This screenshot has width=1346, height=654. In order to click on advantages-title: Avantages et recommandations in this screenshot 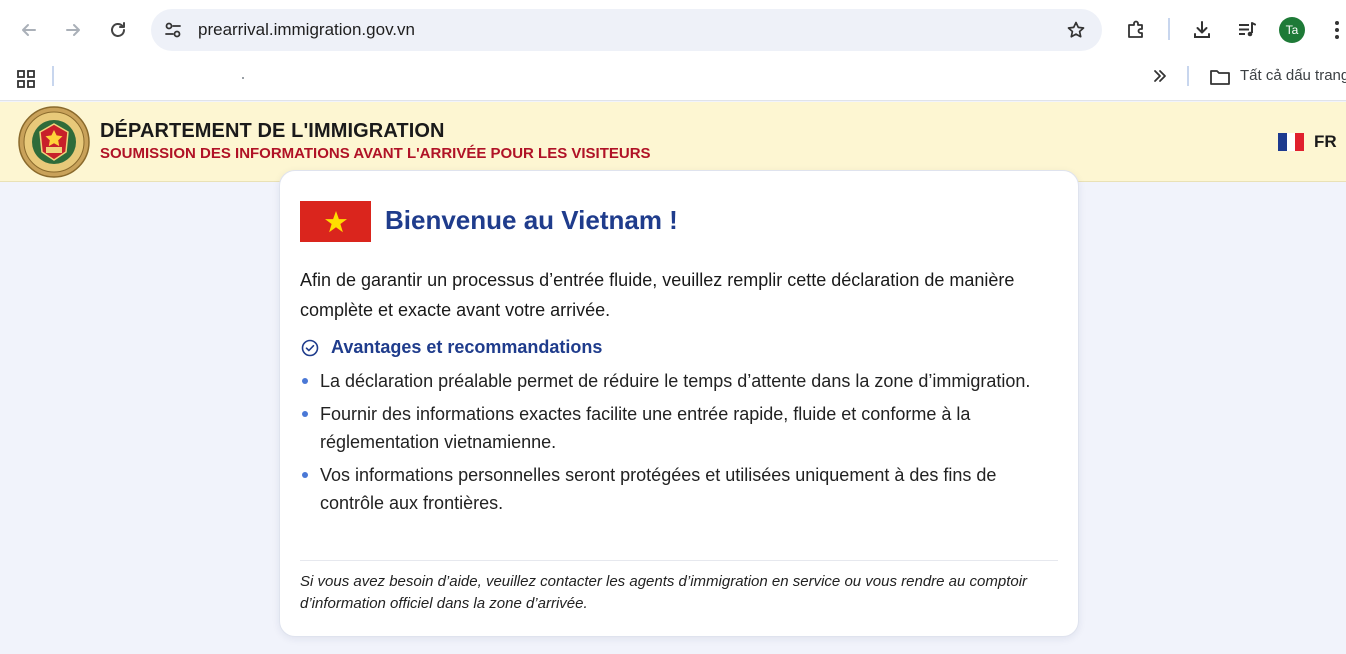, I will do `click(467, 347)`.